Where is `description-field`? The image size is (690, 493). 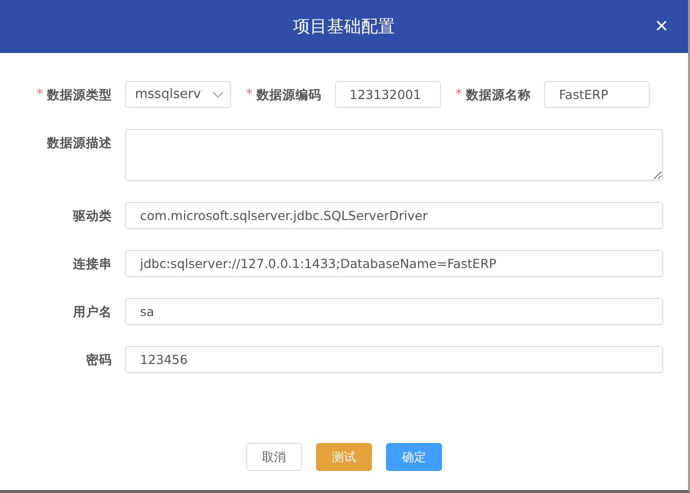 description-field is located at coordinates (394, 155).